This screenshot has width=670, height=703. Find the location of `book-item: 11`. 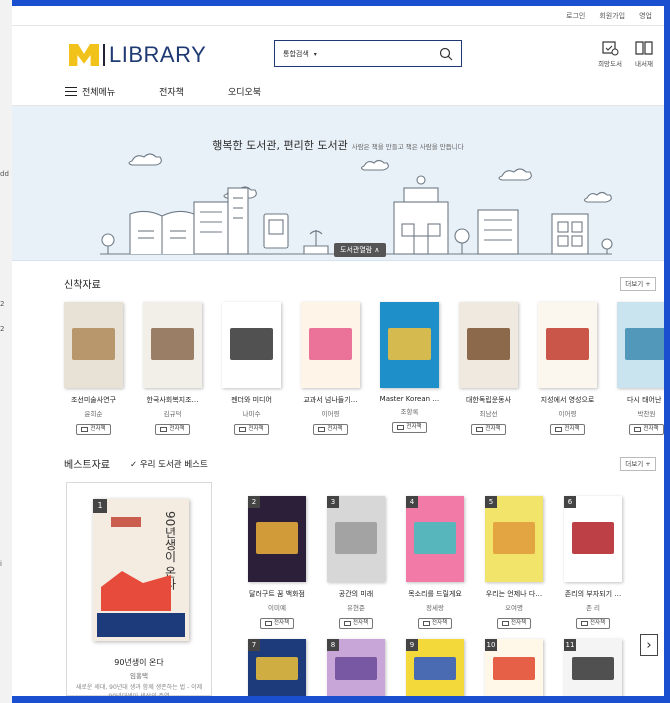

book-item: 11 is located at coordinates (593, 667).